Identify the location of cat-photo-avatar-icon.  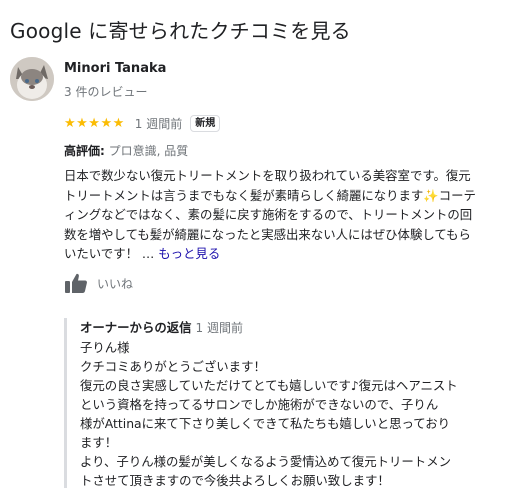
(32, 79).